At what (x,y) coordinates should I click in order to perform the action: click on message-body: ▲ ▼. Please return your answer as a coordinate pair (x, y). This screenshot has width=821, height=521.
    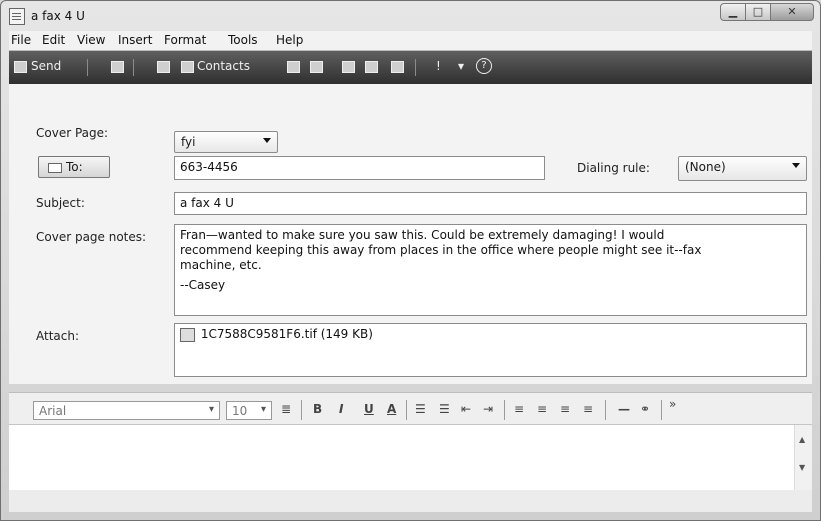
    Looking at the image, I should click on (410, 458).